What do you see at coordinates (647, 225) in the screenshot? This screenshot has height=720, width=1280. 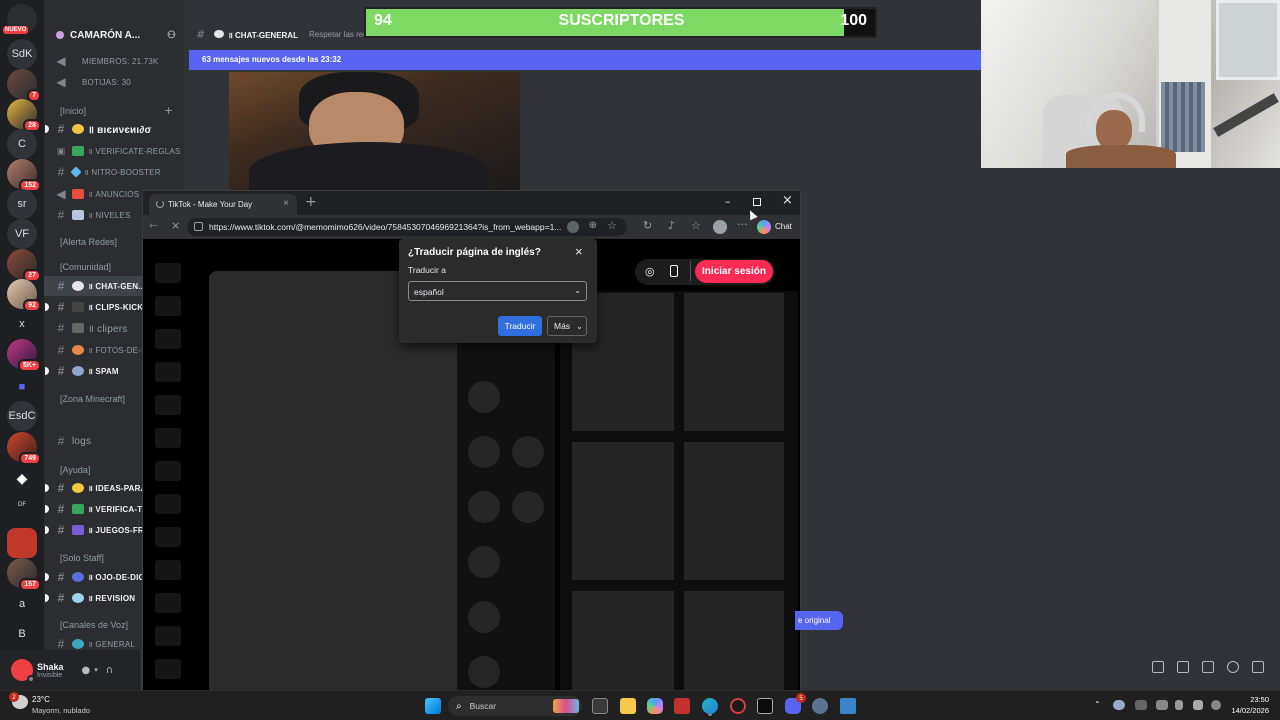 I see `refresh-icon: ↻` at bounding box center [647, 225].